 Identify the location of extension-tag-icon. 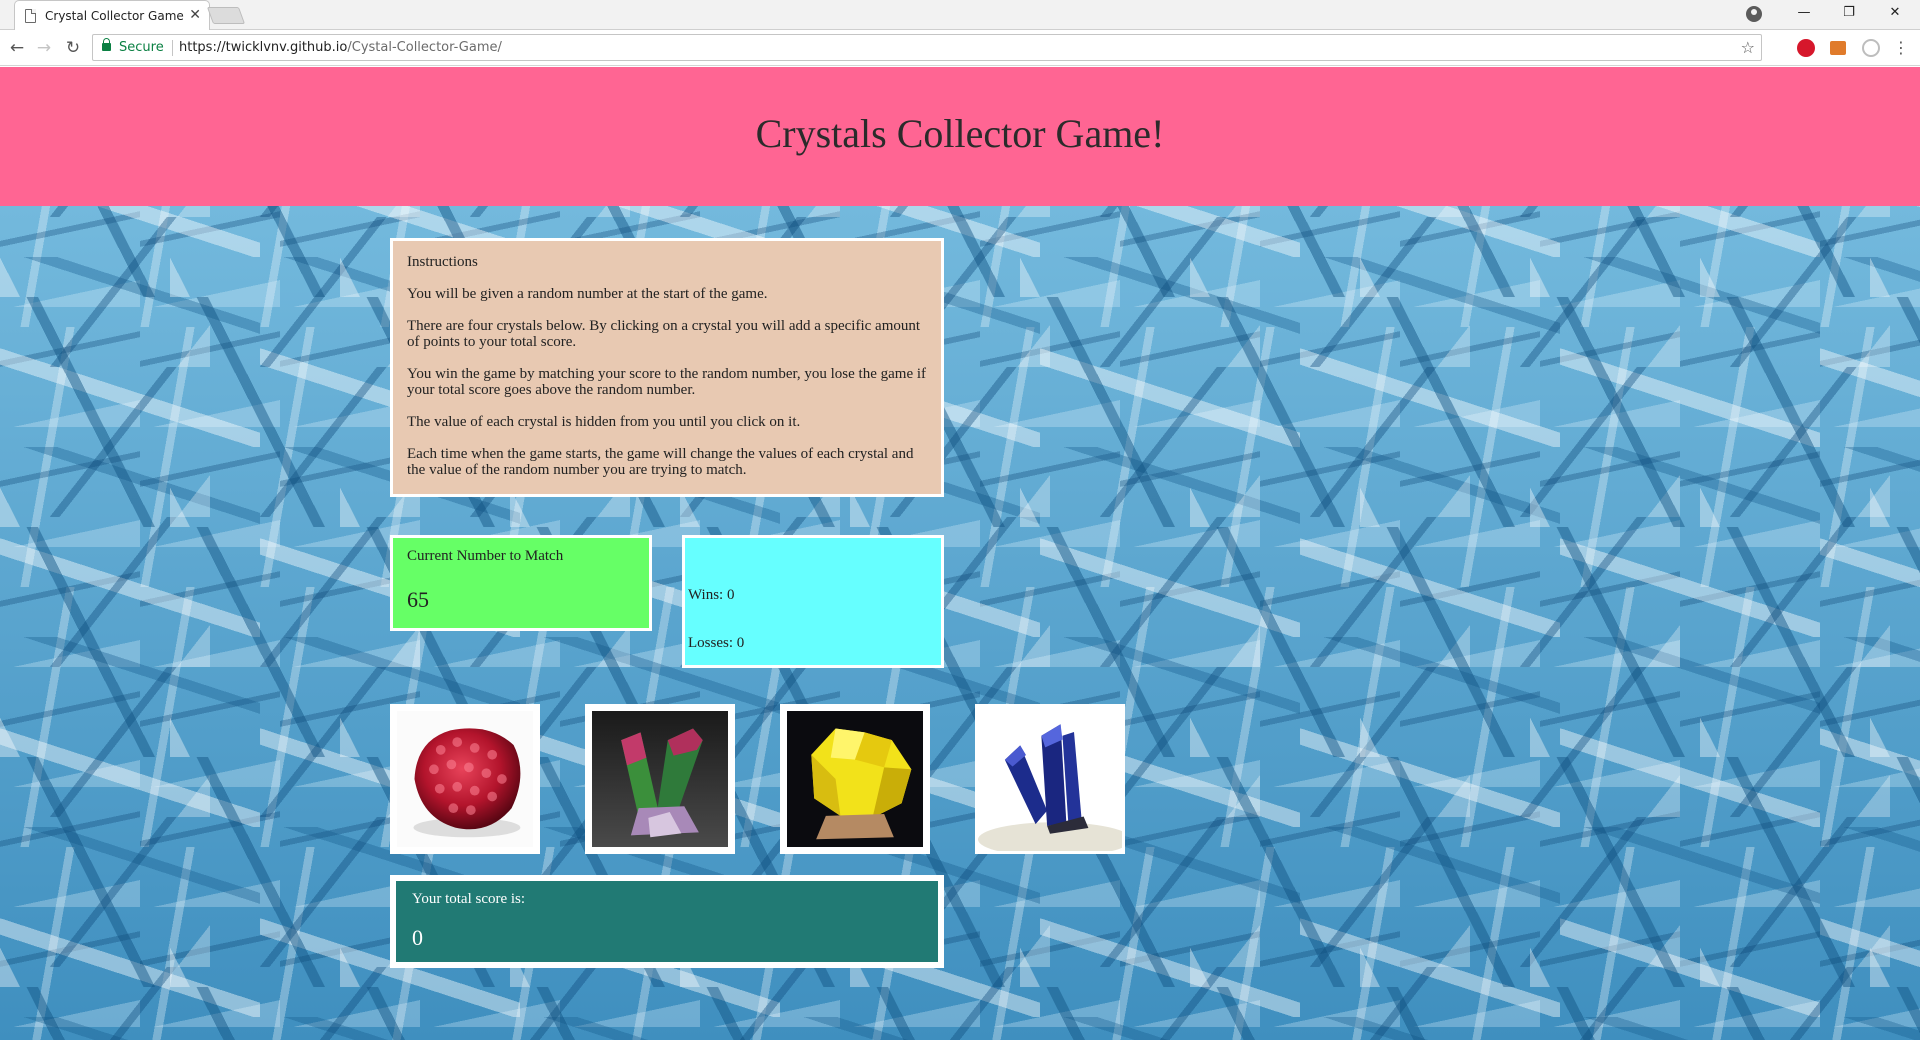
(1838, 48).